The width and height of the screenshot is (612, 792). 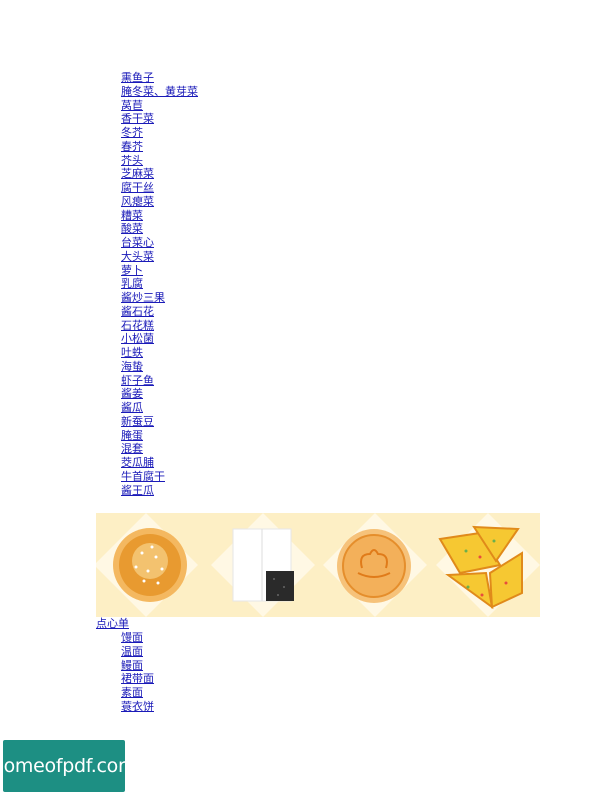 I want to click on pickles-list-item: 酸菜, so click(x=132, y=228).